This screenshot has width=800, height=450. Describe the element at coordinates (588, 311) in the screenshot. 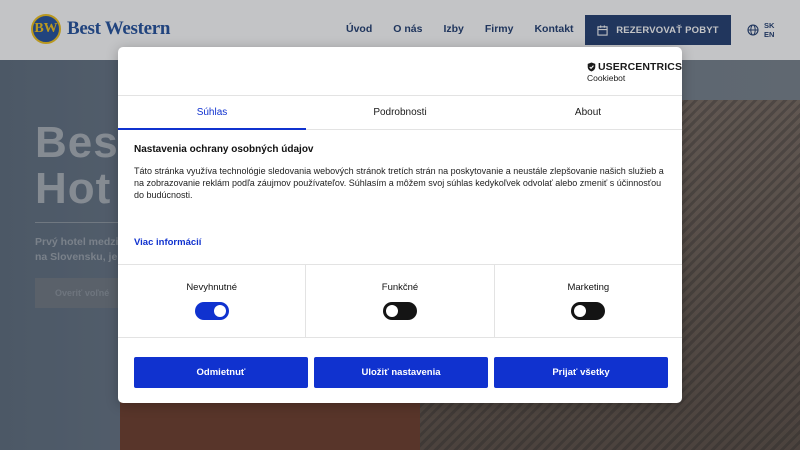

I see `marketing-toggle` at that location.